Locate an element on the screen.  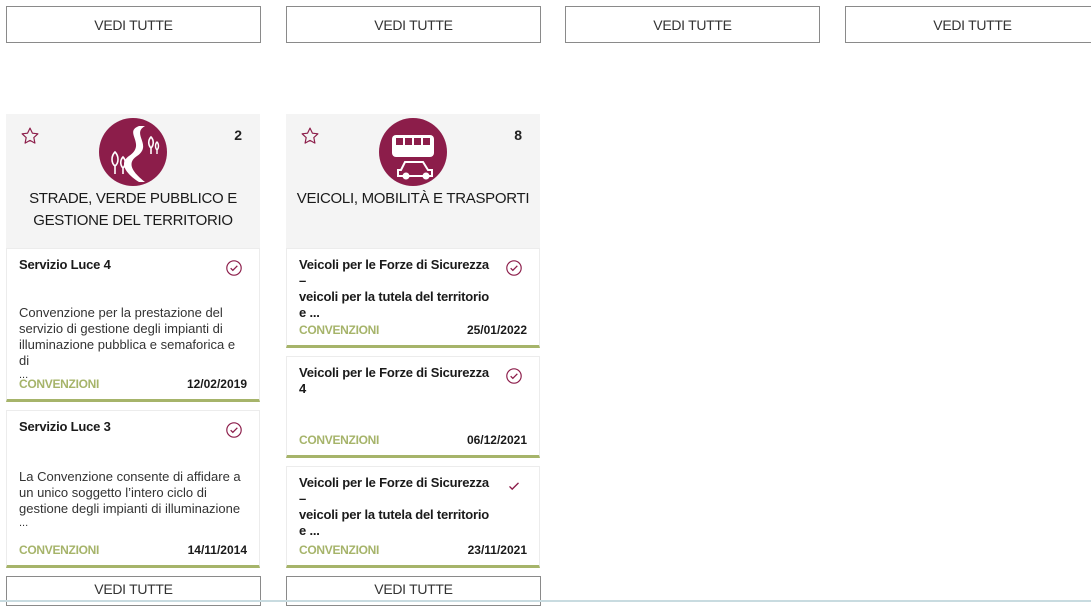
item-date: 12/02/2019 is located at coordinates (216, 384).